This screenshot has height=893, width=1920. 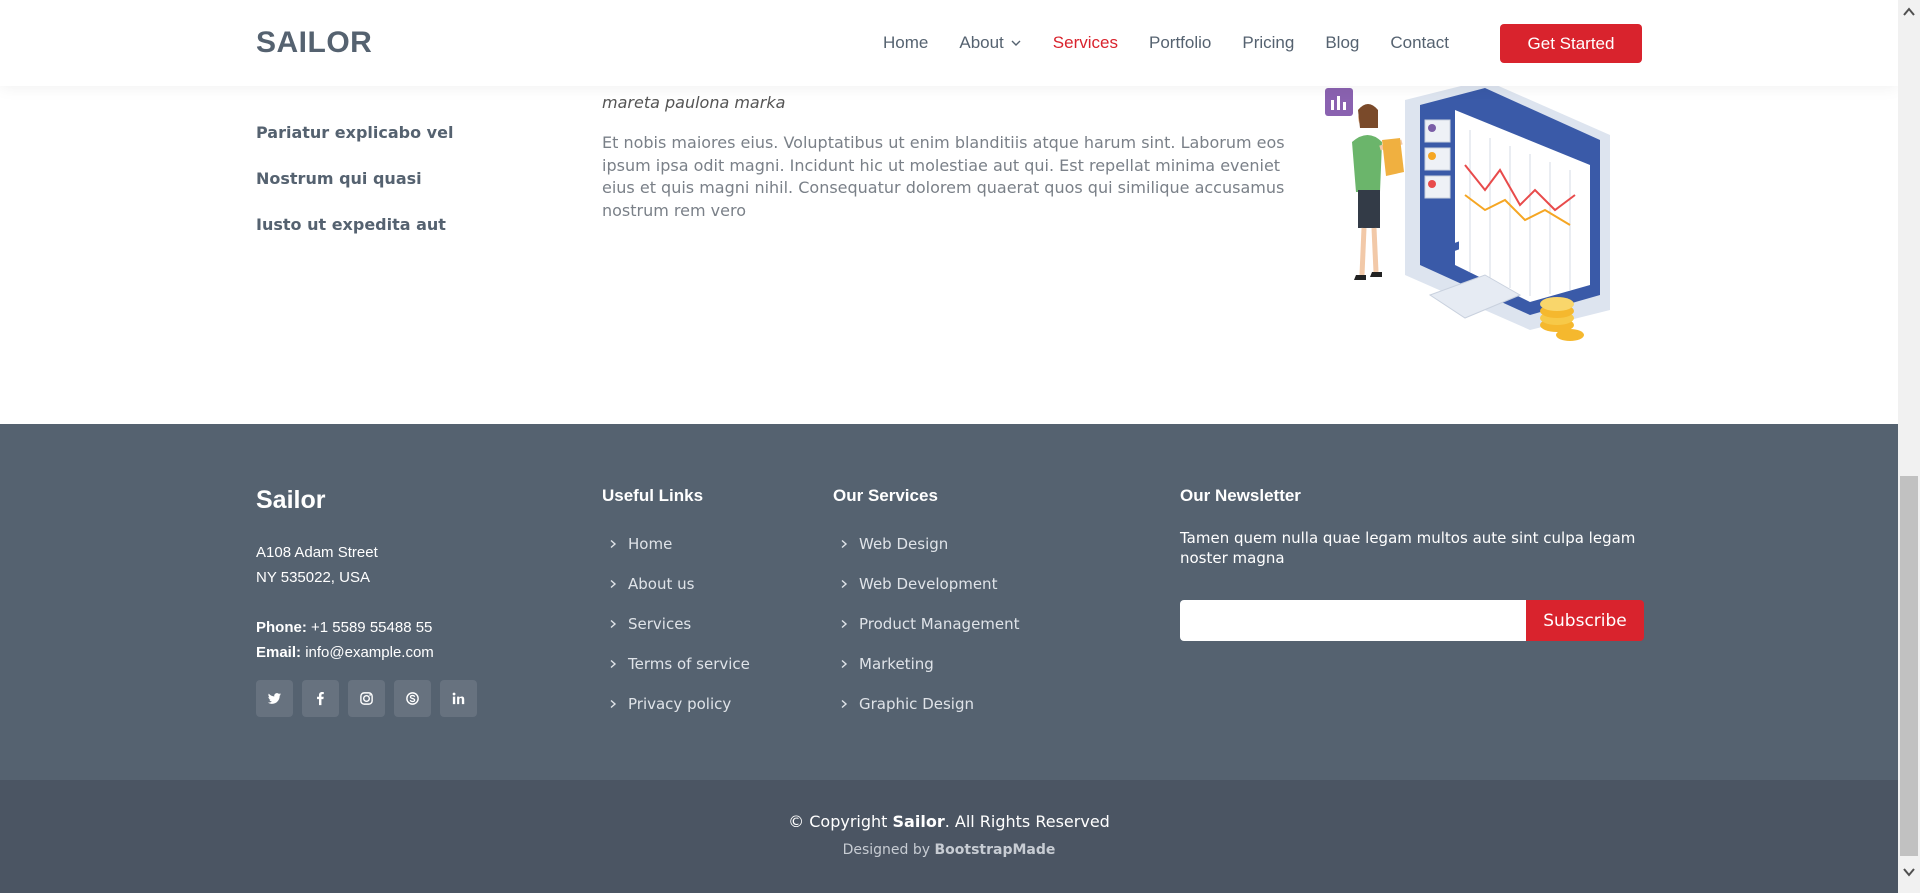 I want to click on phone-row: Phone: +1 5589 55488 55, so click(x=345, y=627).